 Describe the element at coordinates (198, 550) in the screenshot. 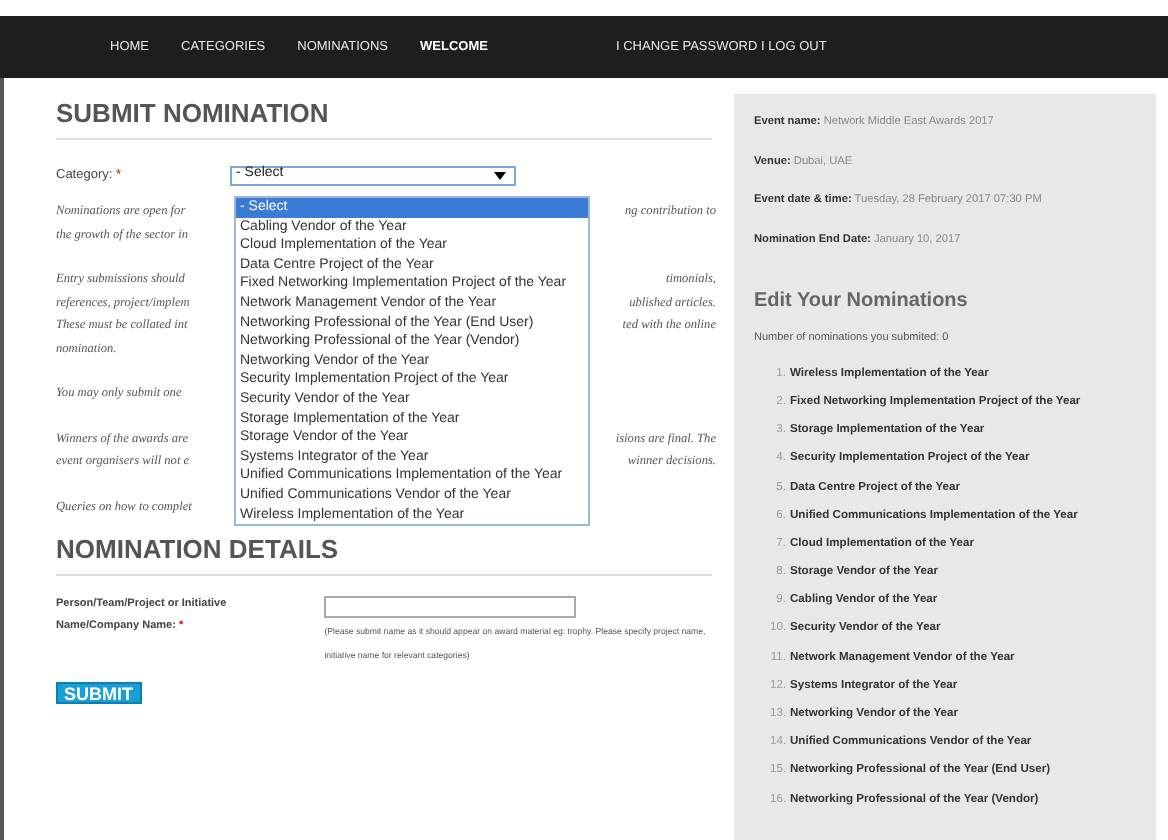

I see `section-heading: NOMINATION DETAILS` at that location.